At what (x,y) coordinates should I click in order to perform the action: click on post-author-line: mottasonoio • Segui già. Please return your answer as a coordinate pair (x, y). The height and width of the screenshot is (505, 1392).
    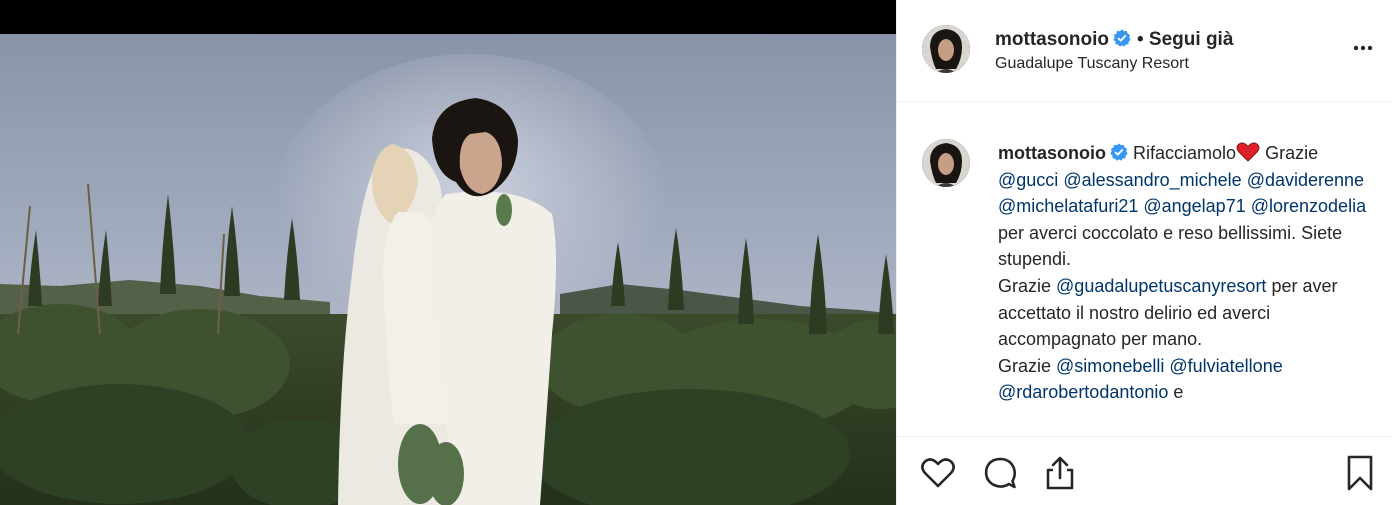
    Looking at the image, I should click on (1114, 40).